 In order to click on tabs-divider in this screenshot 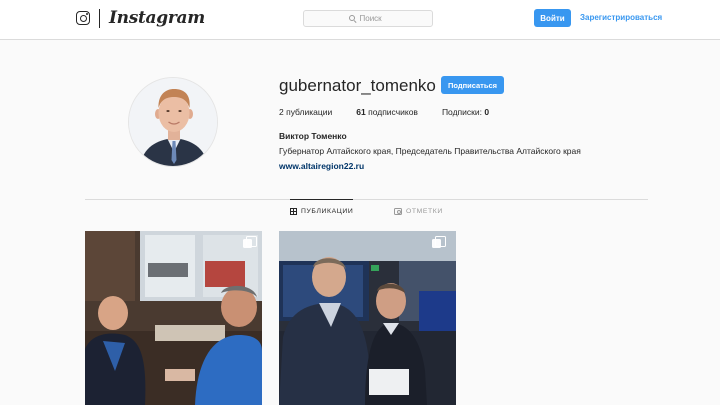, I will do `click(366, 199)`.